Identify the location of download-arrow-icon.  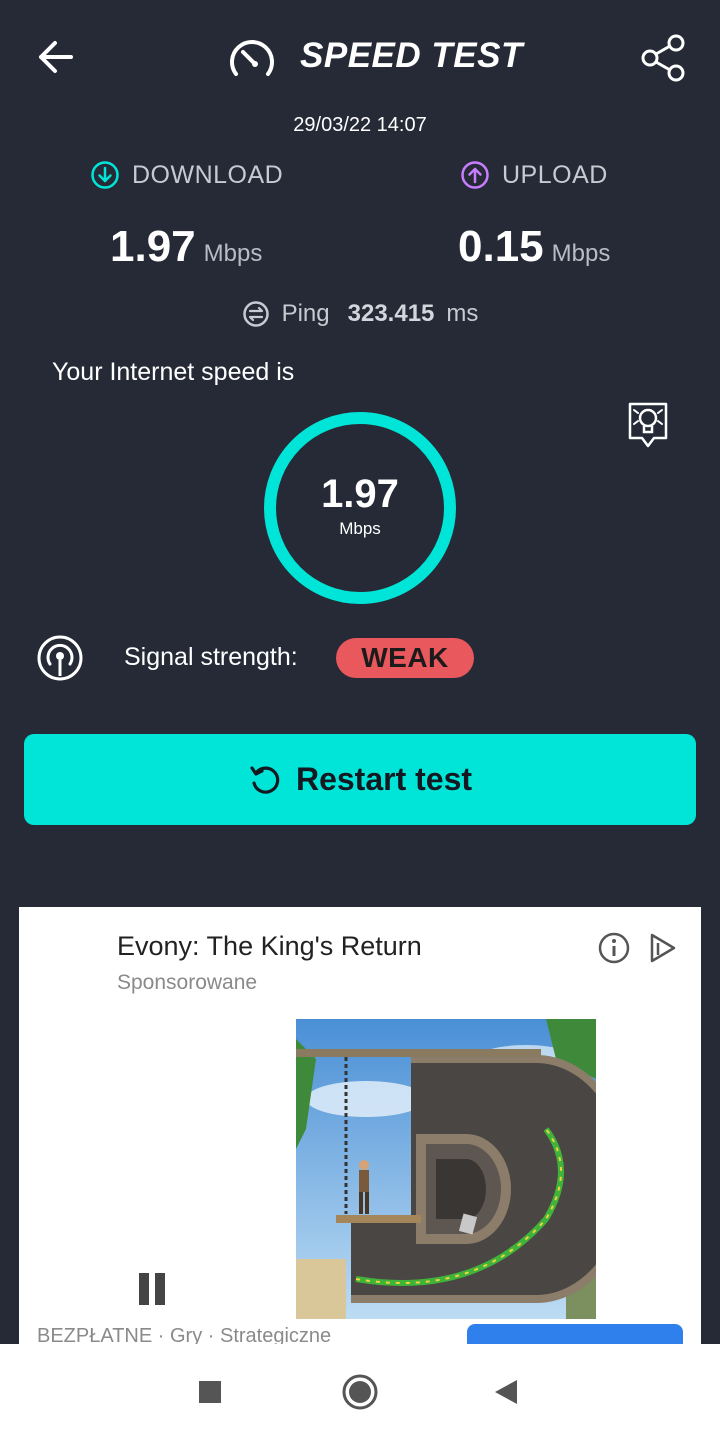
(105, 175).